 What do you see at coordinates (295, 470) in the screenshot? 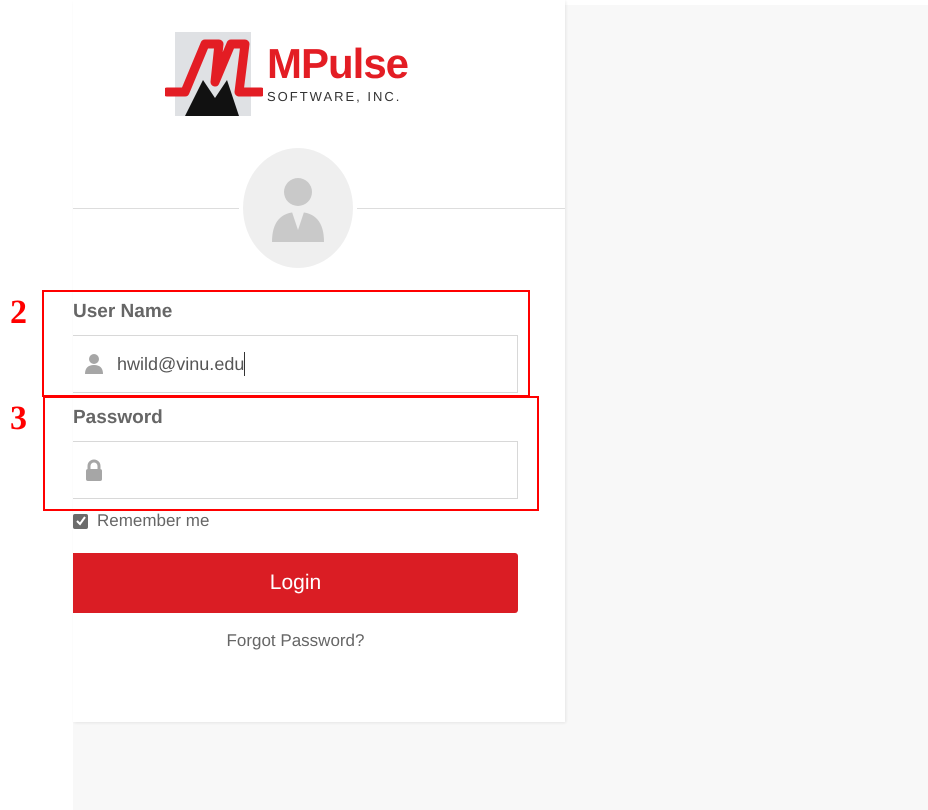
I see `password-field` at bounding box center [295, 470].